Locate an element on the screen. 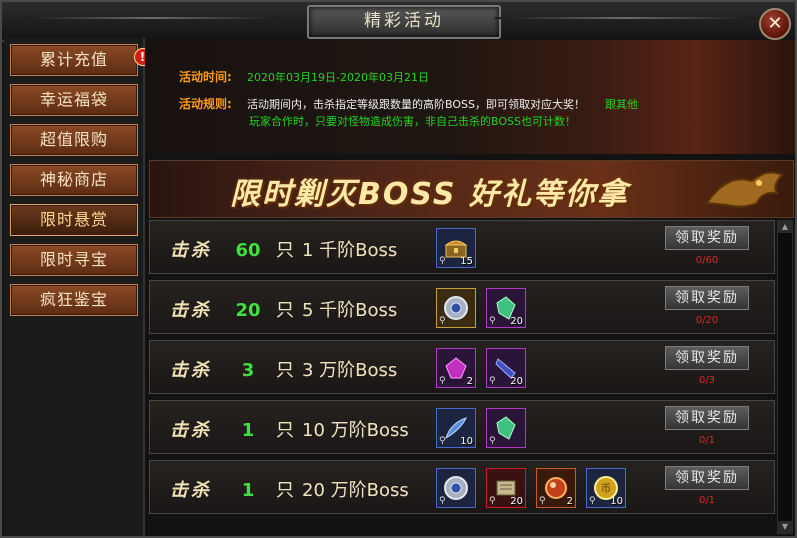  sidebar-tab-label: 超值限购 is located at coordinates (73, 139).